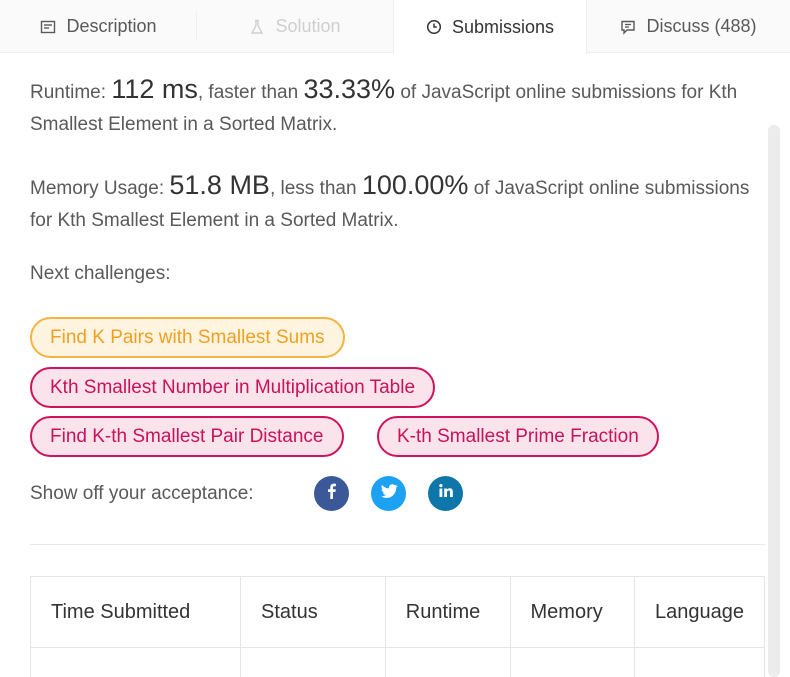  Describe the element at coordinates (518, 436) in the screenshot. I see `challenge-chip-hard: K-th Smallest Prime Fraction` at that location.